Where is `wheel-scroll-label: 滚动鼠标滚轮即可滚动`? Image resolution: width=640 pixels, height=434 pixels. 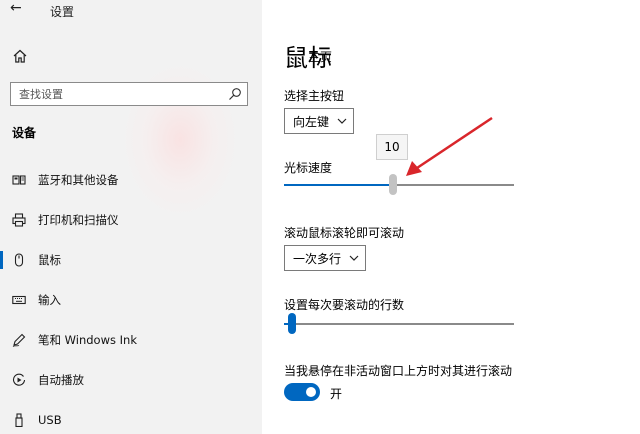
wheel-scroll-label: 滚动鼠标滚轮即可滚动 is located at coordinates (344, 233).